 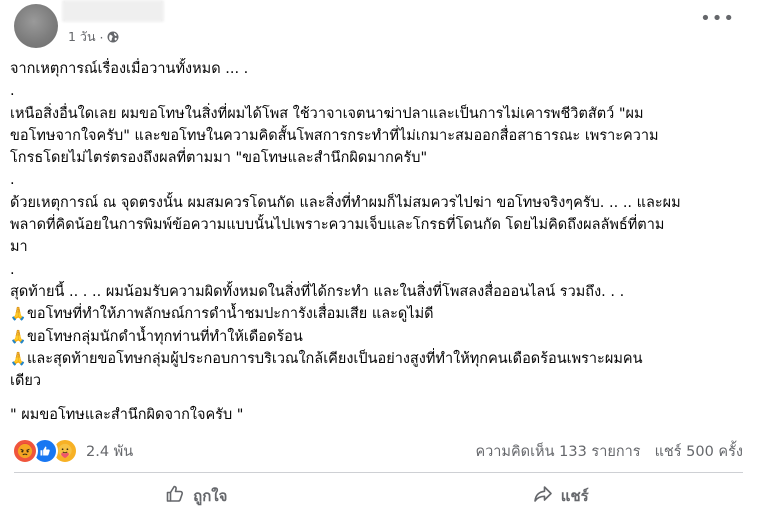 I want to click on globe-icon, so click(x=113, y=37).